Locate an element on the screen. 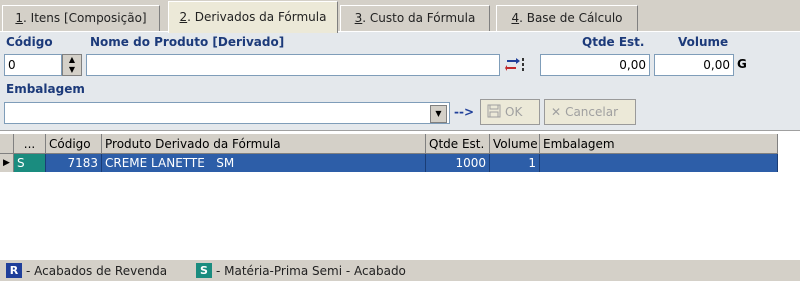 This screenshot has height=281, width=800. table-row: ▶ S 7183 CREME LANETTE SM 1000 1 is located at coordinates (389, 163).